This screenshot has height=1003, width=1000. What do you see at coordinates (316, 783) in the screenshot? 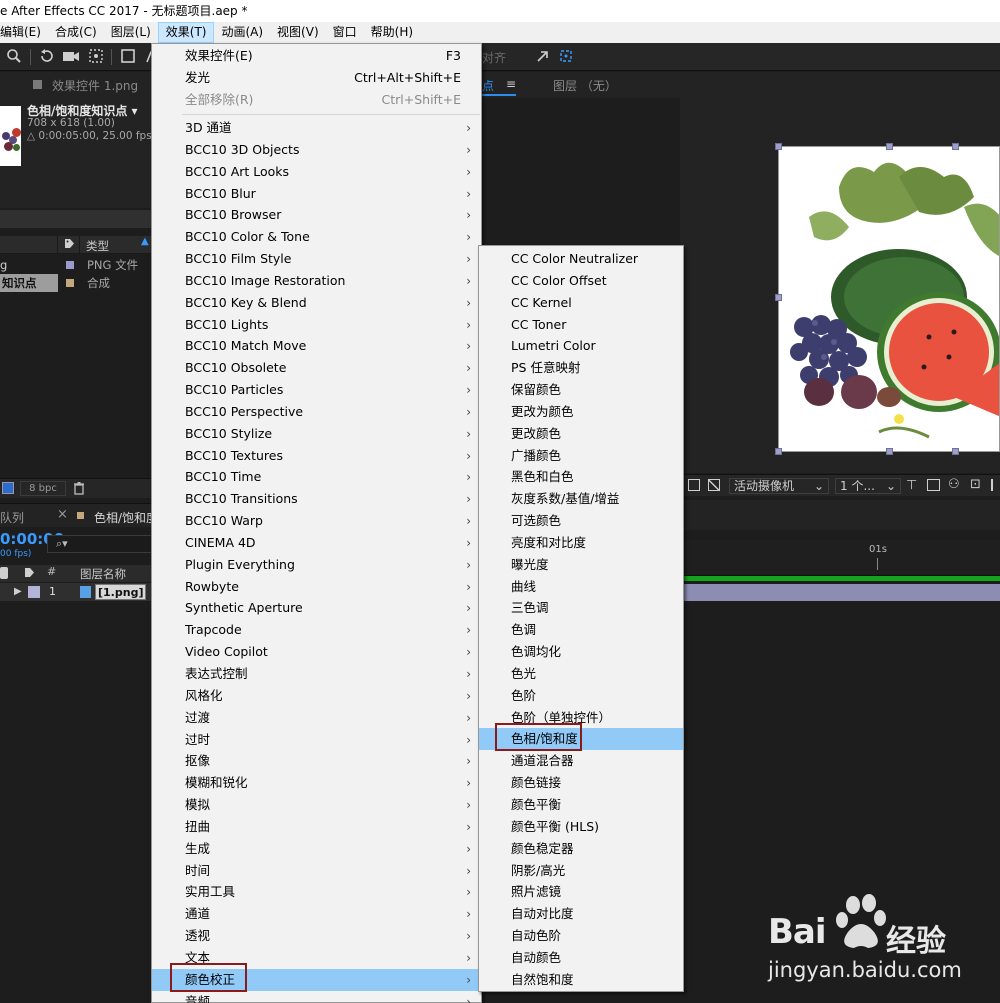
I see `effect-category-item: 模糊和锐化 ›` at bounding box center [316, 783].